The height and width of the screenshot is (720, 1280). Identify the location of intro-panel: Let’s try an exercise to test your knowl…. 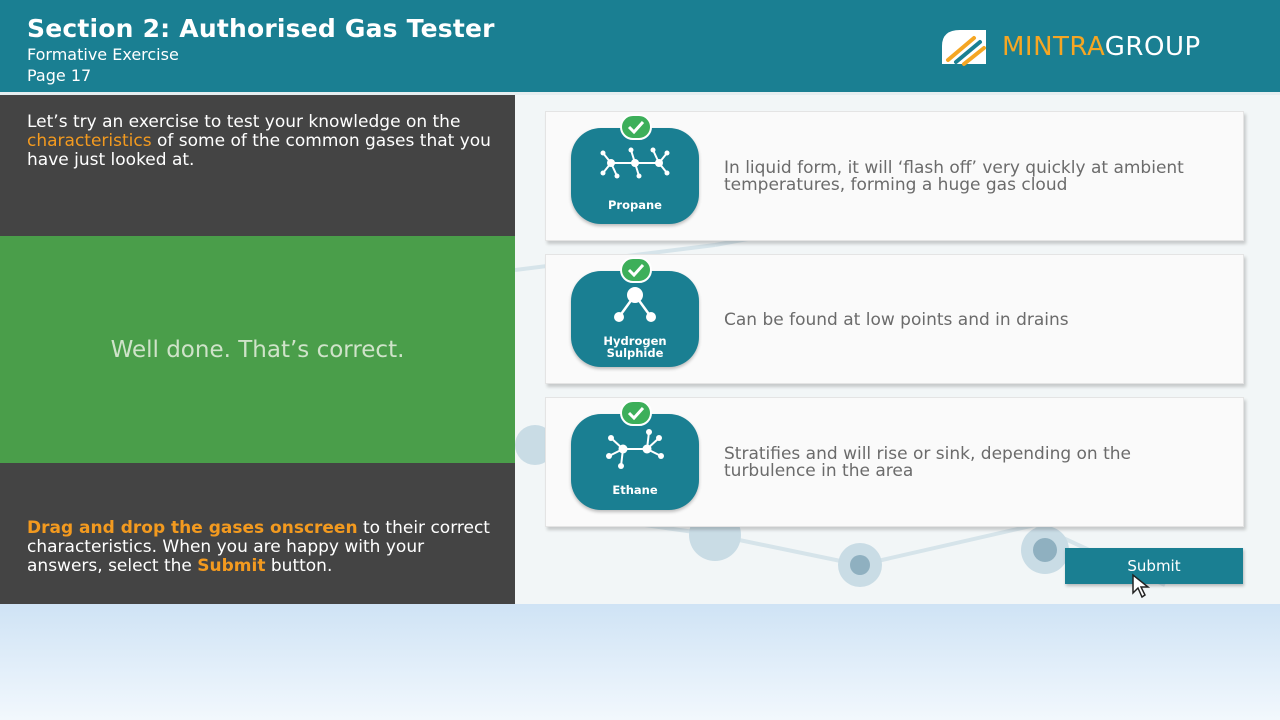
(257, 165).